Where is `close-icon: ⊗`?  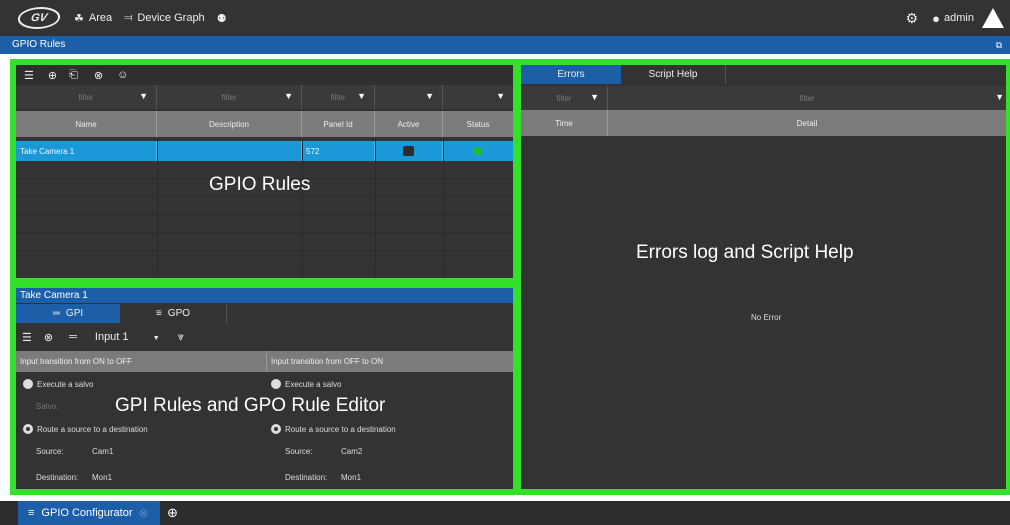 close-icon: ⊗ is located at coordinates (144, 513).